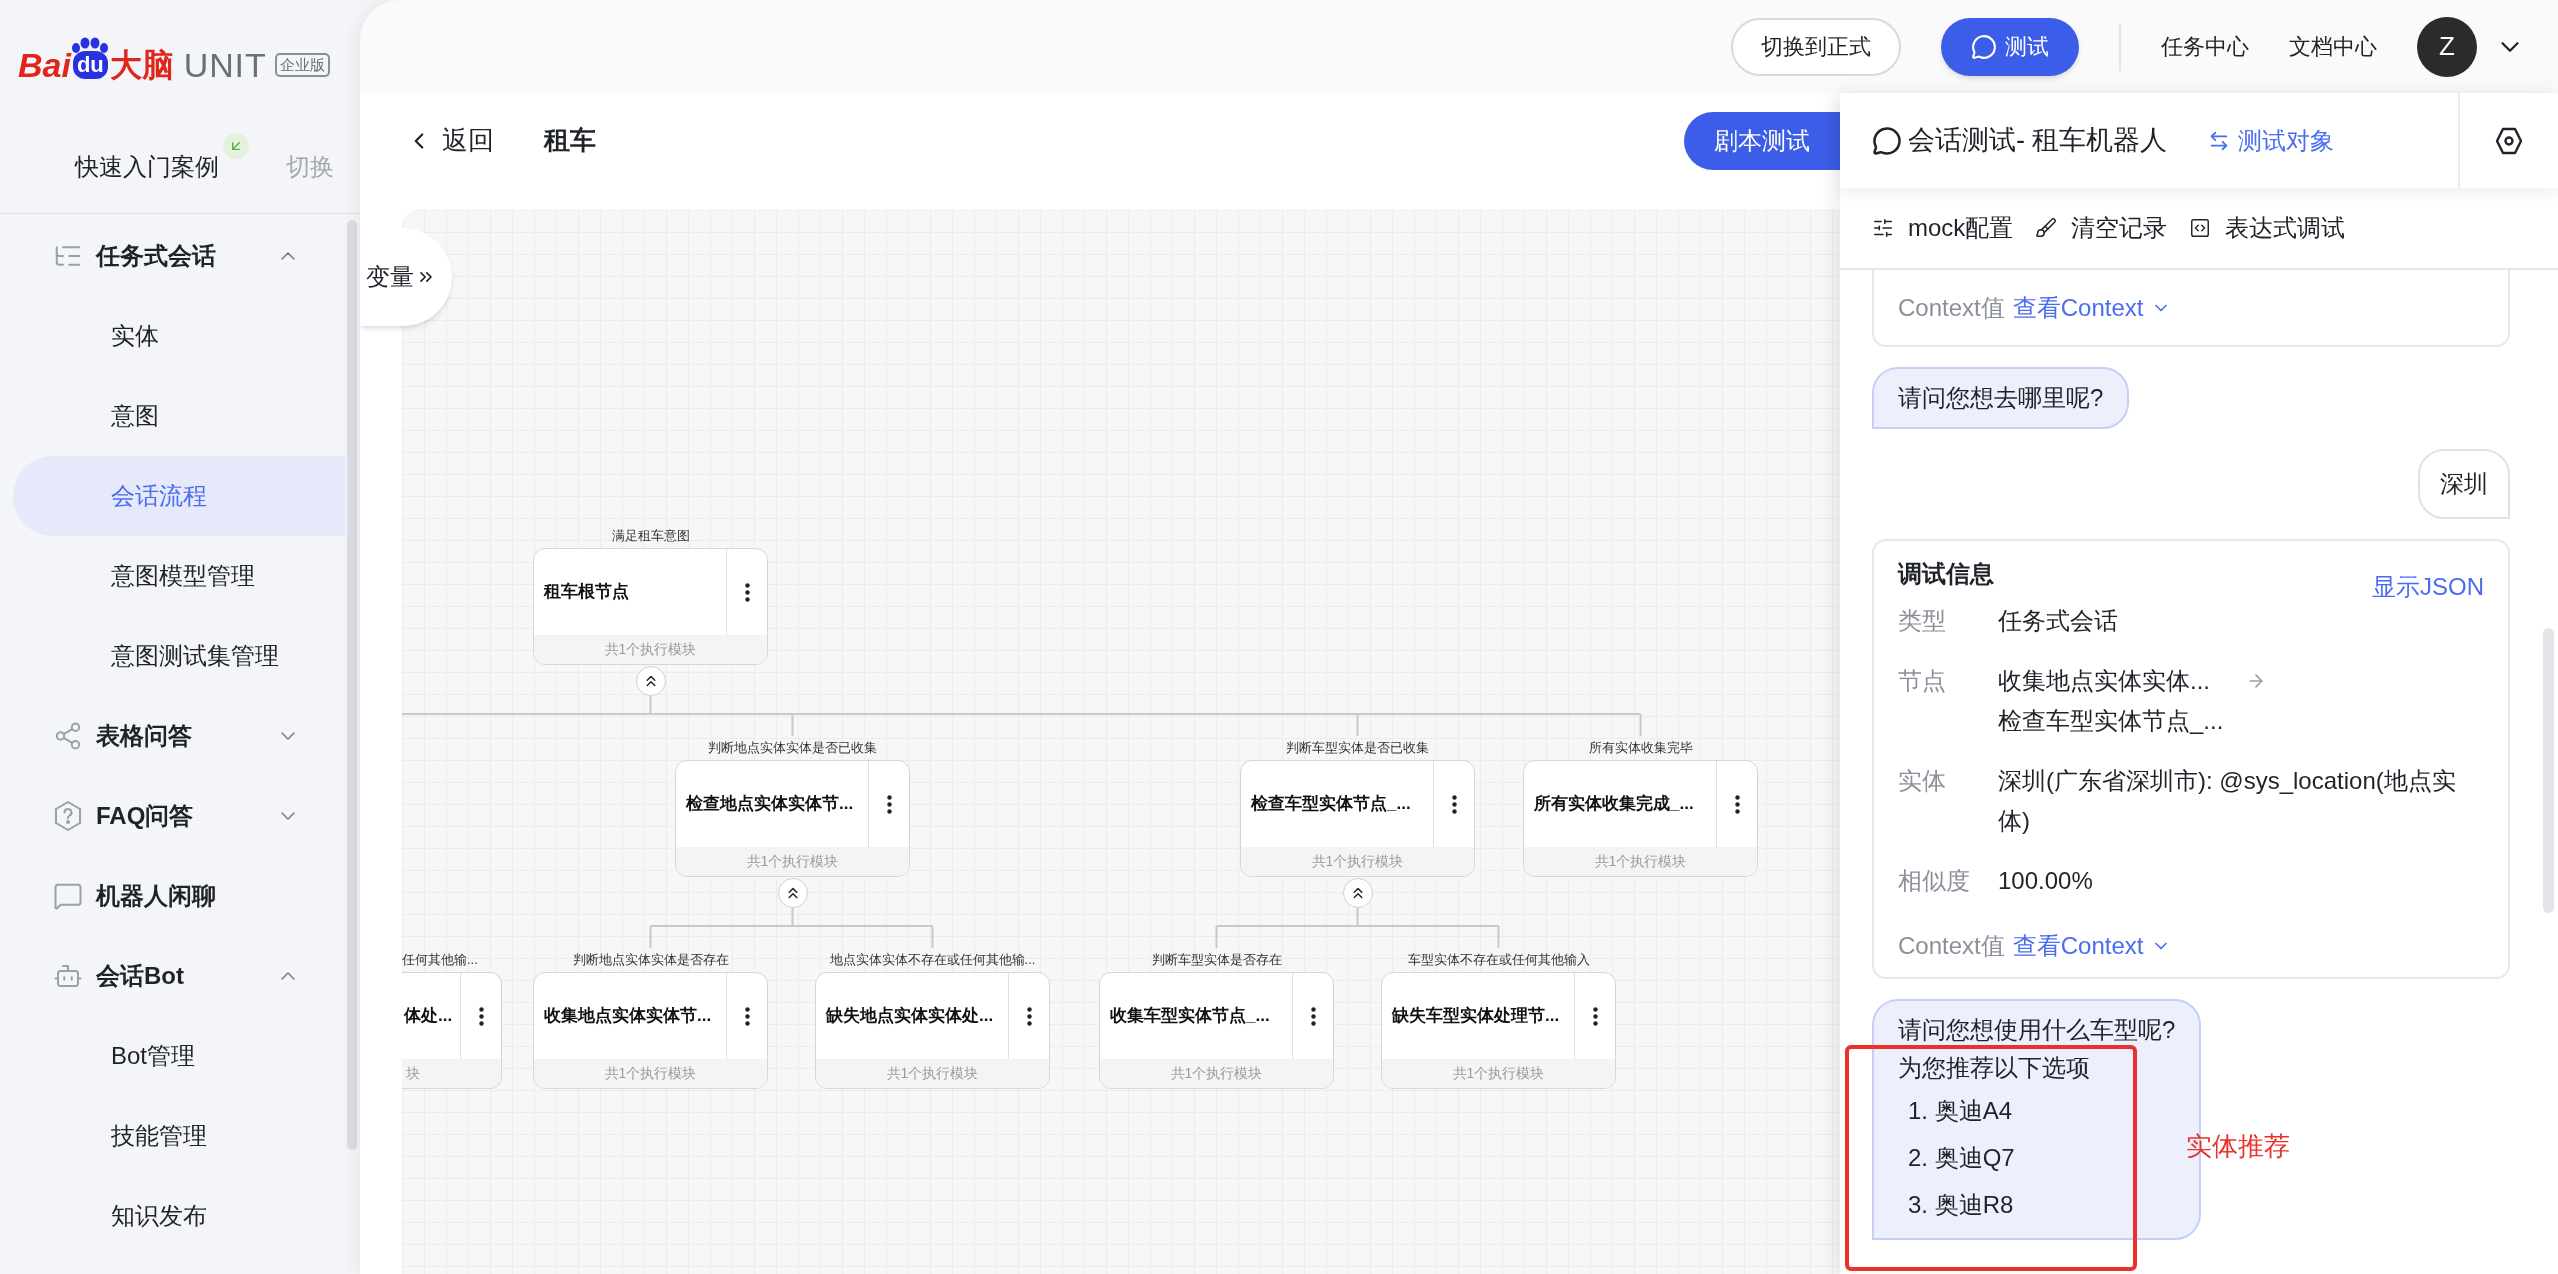 Image resolution: width=2558 pixels, height=1274 pixels. Describe the element at coordinates (792, 818) in the screenshot. I see `flow-node: 检查地点实体实体节... 共1个执行模块` at that location.